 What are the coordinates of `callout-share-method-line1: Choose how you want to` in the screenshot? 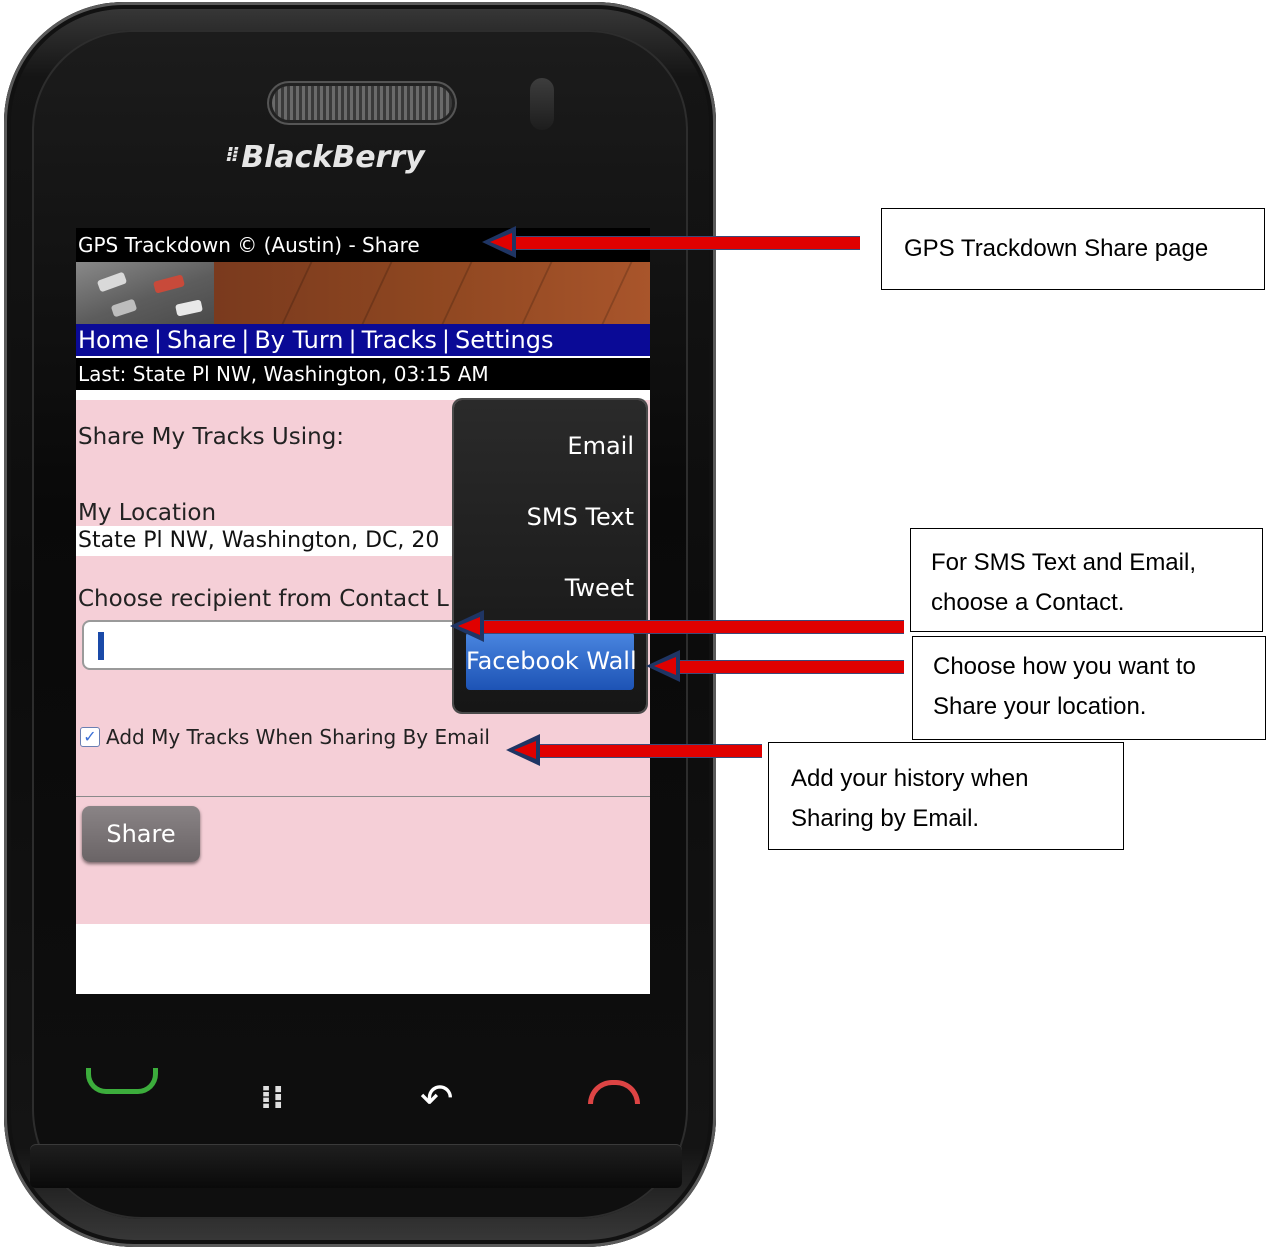 It's located at (1064, 666).